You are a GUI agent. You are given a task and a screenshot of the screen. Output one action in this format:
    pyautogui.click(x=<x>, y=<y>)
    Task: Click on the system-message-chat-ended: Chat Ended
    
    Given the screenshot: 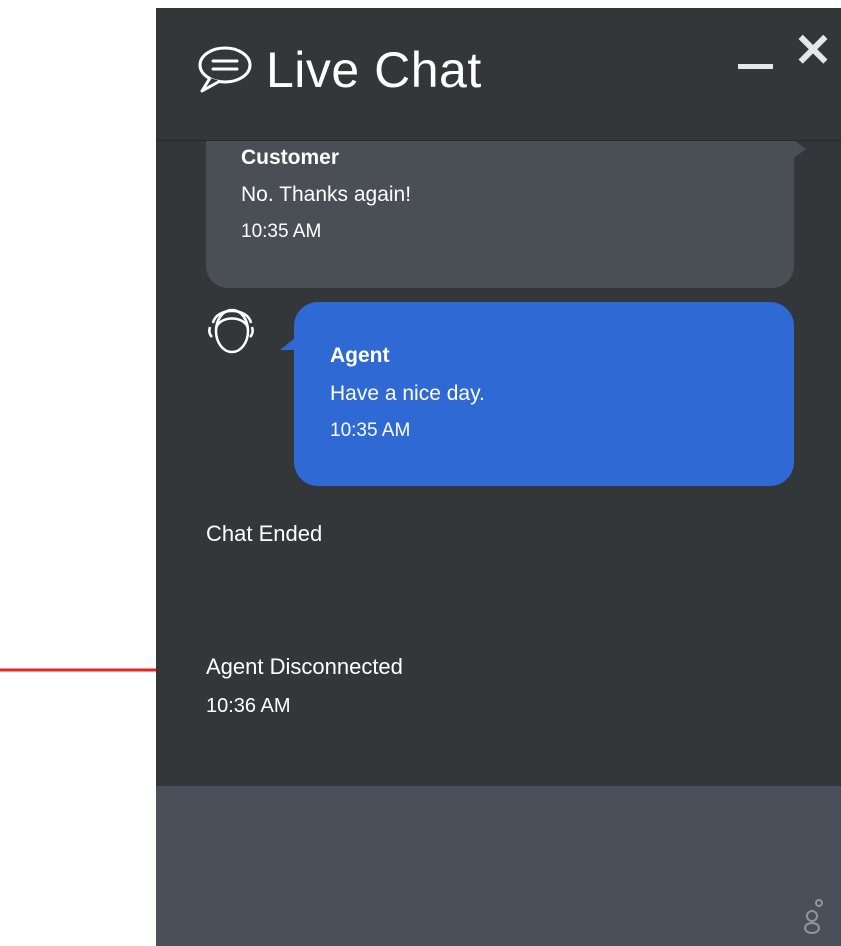 What is the action you would take?
    pyautogui.click(x=264, y=533)
    